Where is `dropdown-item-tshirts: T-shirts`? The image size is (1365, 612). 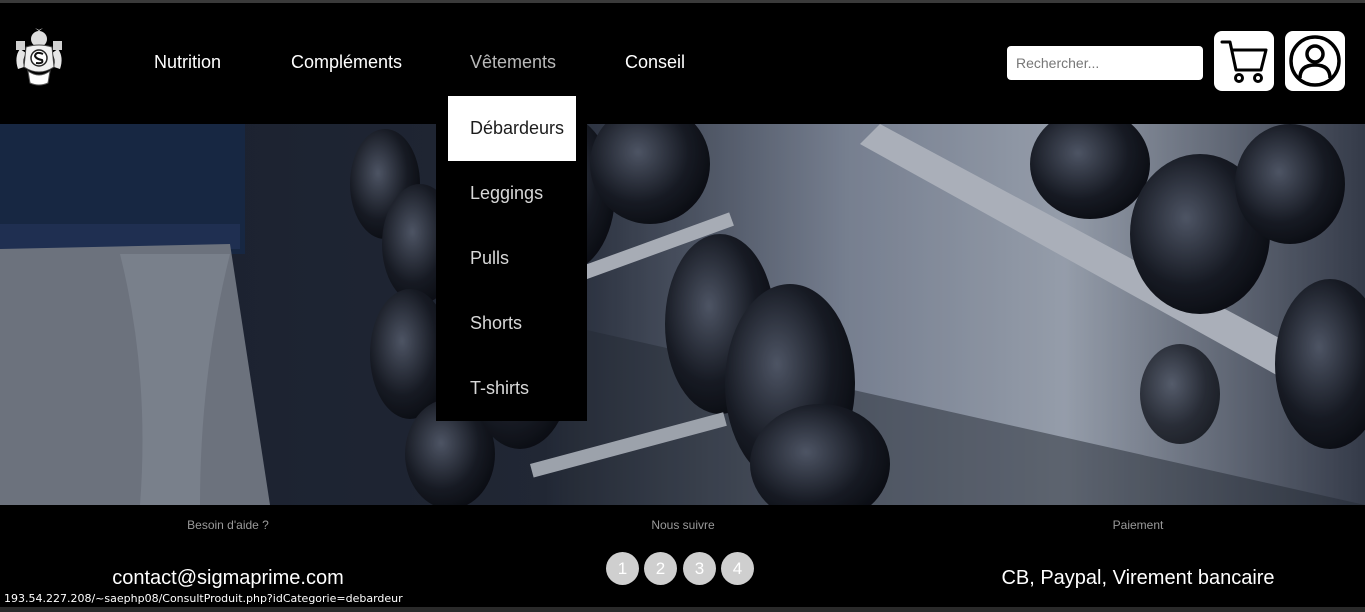 dropdown-item-tshirts: T-shirts is located at coordinates (512, 388).